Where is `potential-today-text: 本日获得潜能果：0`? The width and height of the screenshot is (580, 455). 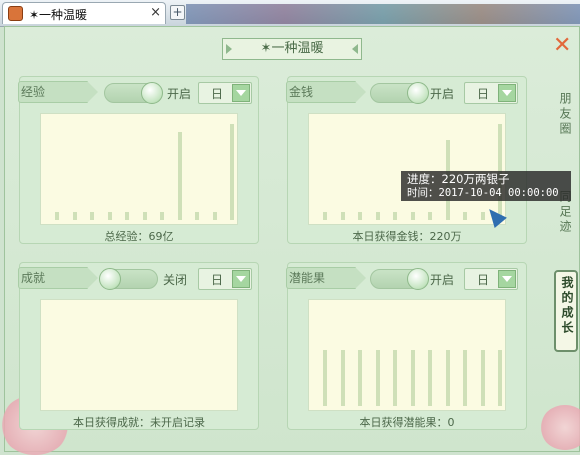
potential-today-text: 本日获得潜能果：0 is located at coordinates (407, 422).